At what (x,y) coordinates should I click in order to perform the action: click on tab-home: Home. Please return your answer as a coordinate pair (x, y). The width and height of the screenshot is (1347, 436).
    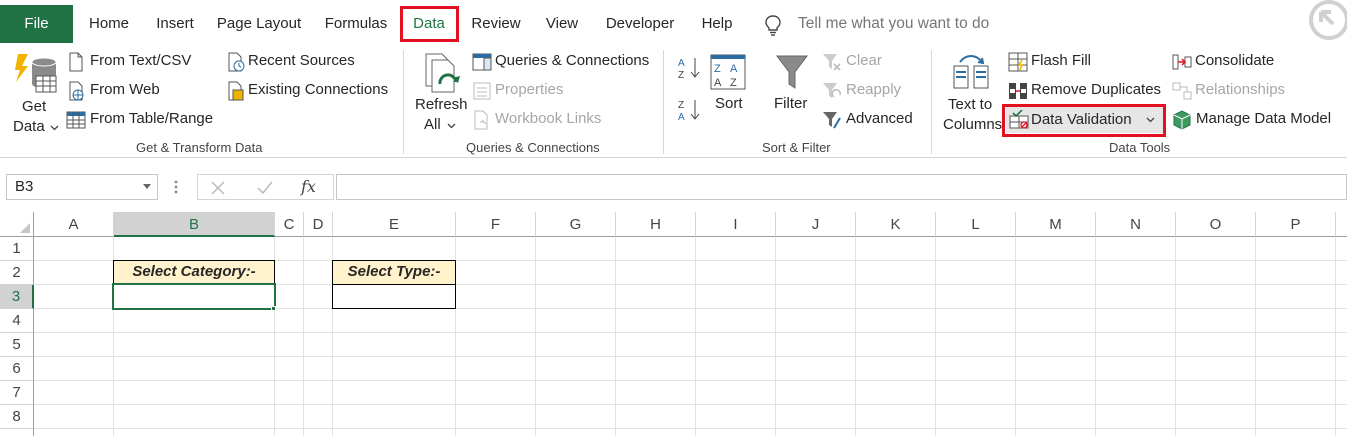
    Looking at the image, I should click on (109, 24).